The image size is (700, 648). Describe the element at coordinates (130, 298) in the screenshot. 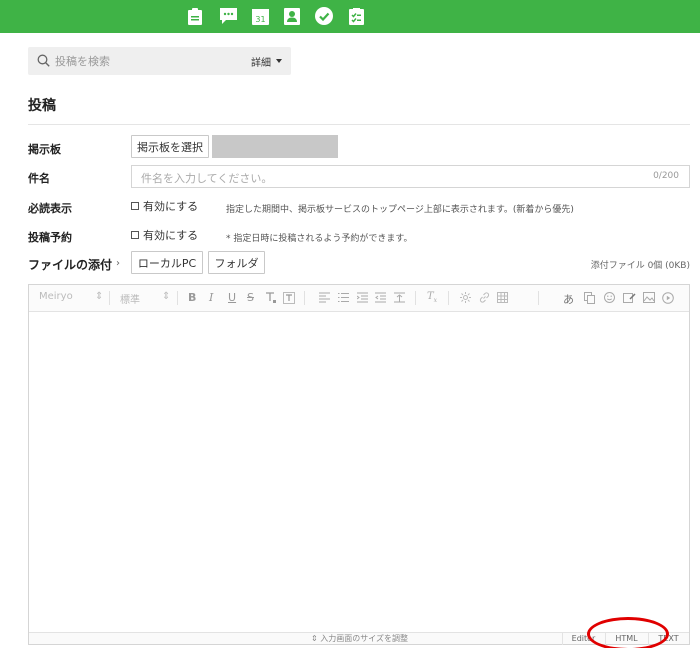

I see `font-size-select: 標準` at that location.